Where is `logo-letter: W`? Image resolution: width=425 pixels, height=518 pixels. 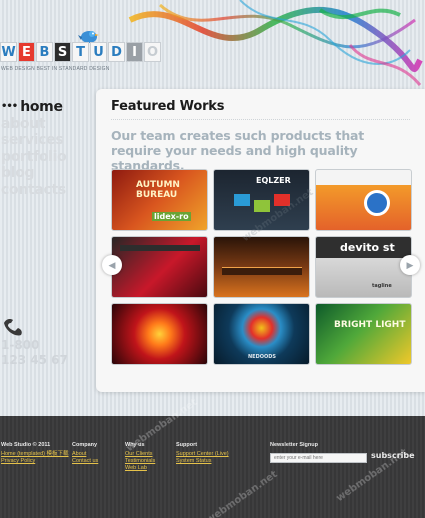 logo-letter: W is located at coordinates (8, 52).